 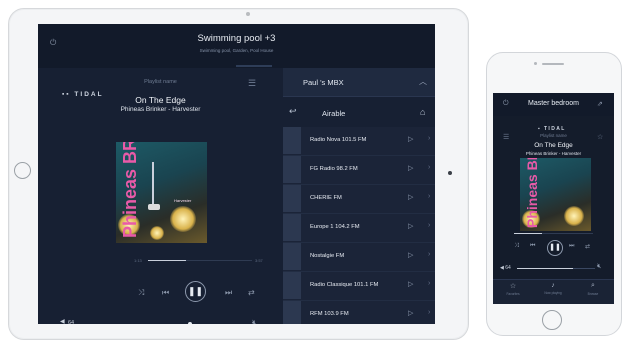 What do you see at coordinates (183, 200) in the screenshot?
I see `cover-subtitle: Harvester` at bounding box center [183, 200].